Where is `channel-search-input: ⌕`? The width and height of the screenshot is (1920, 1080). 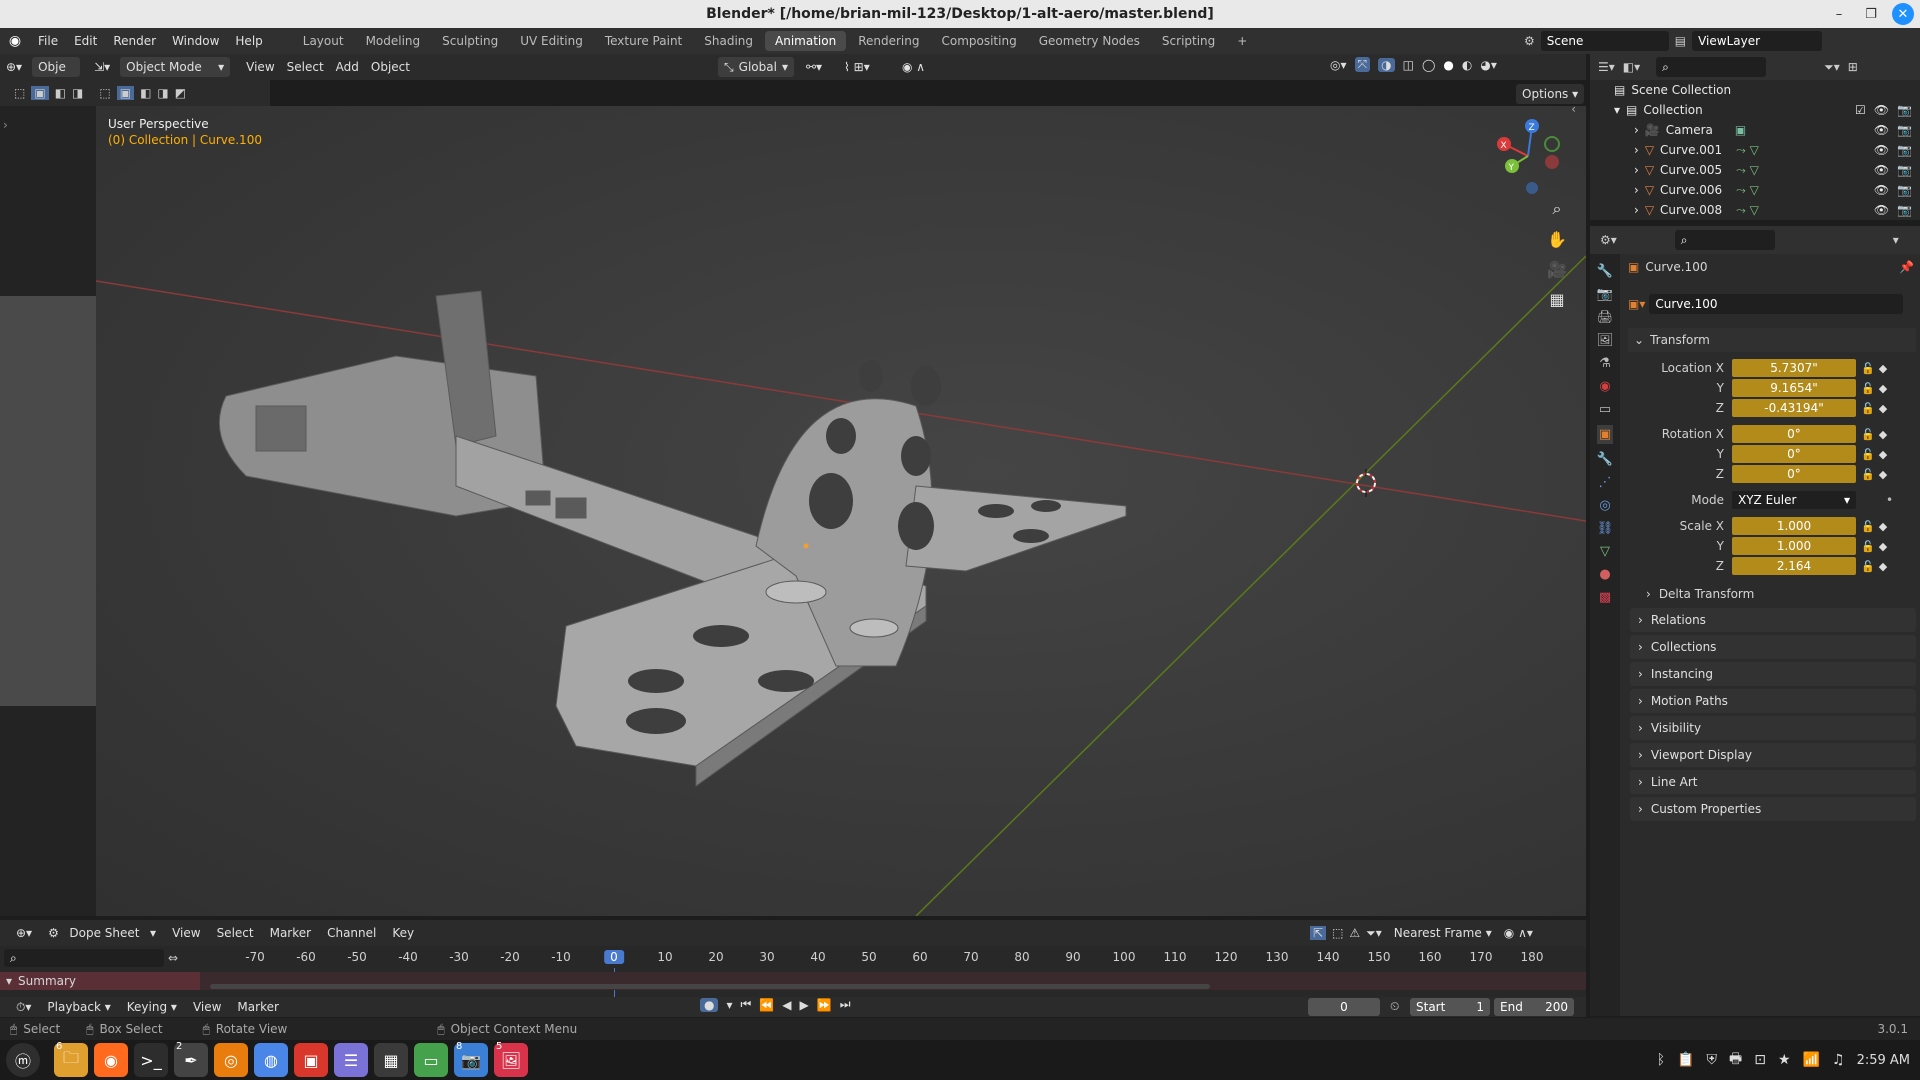
channel-search-input: ⌕ is located at coordinates (84, 958).